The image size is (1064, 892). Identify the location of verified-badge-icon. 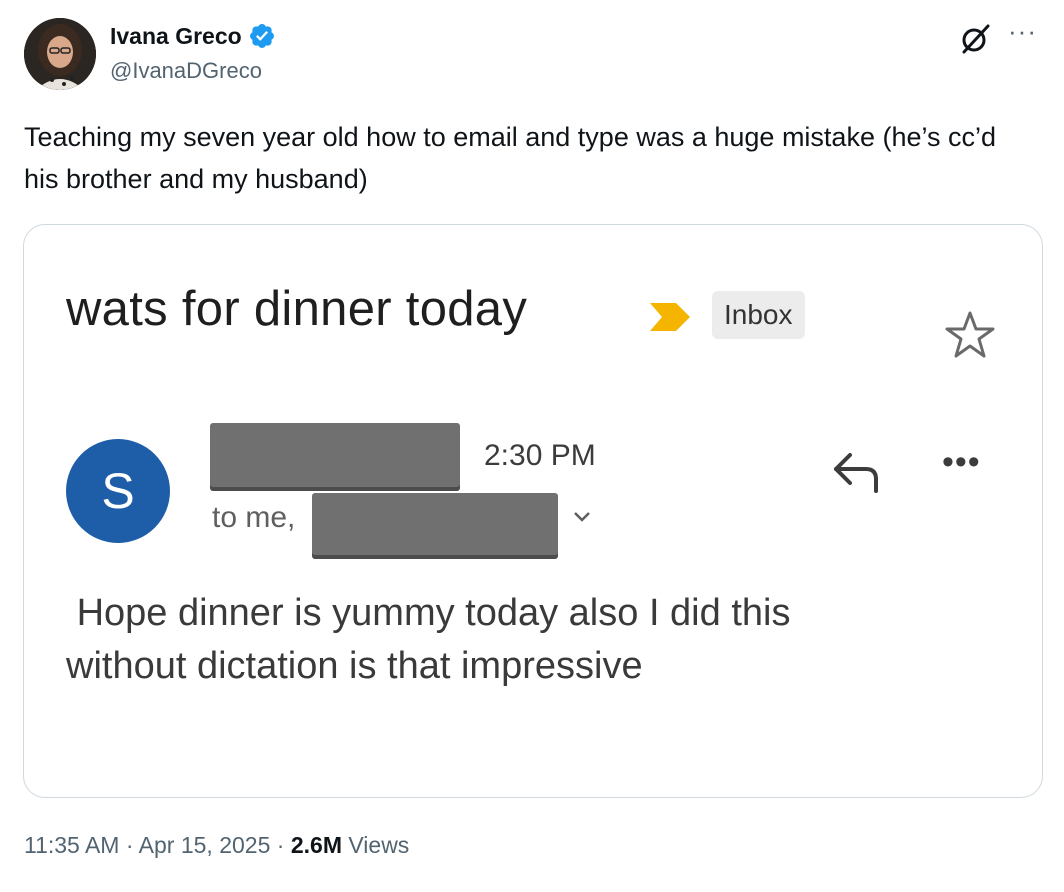
(261, 36).